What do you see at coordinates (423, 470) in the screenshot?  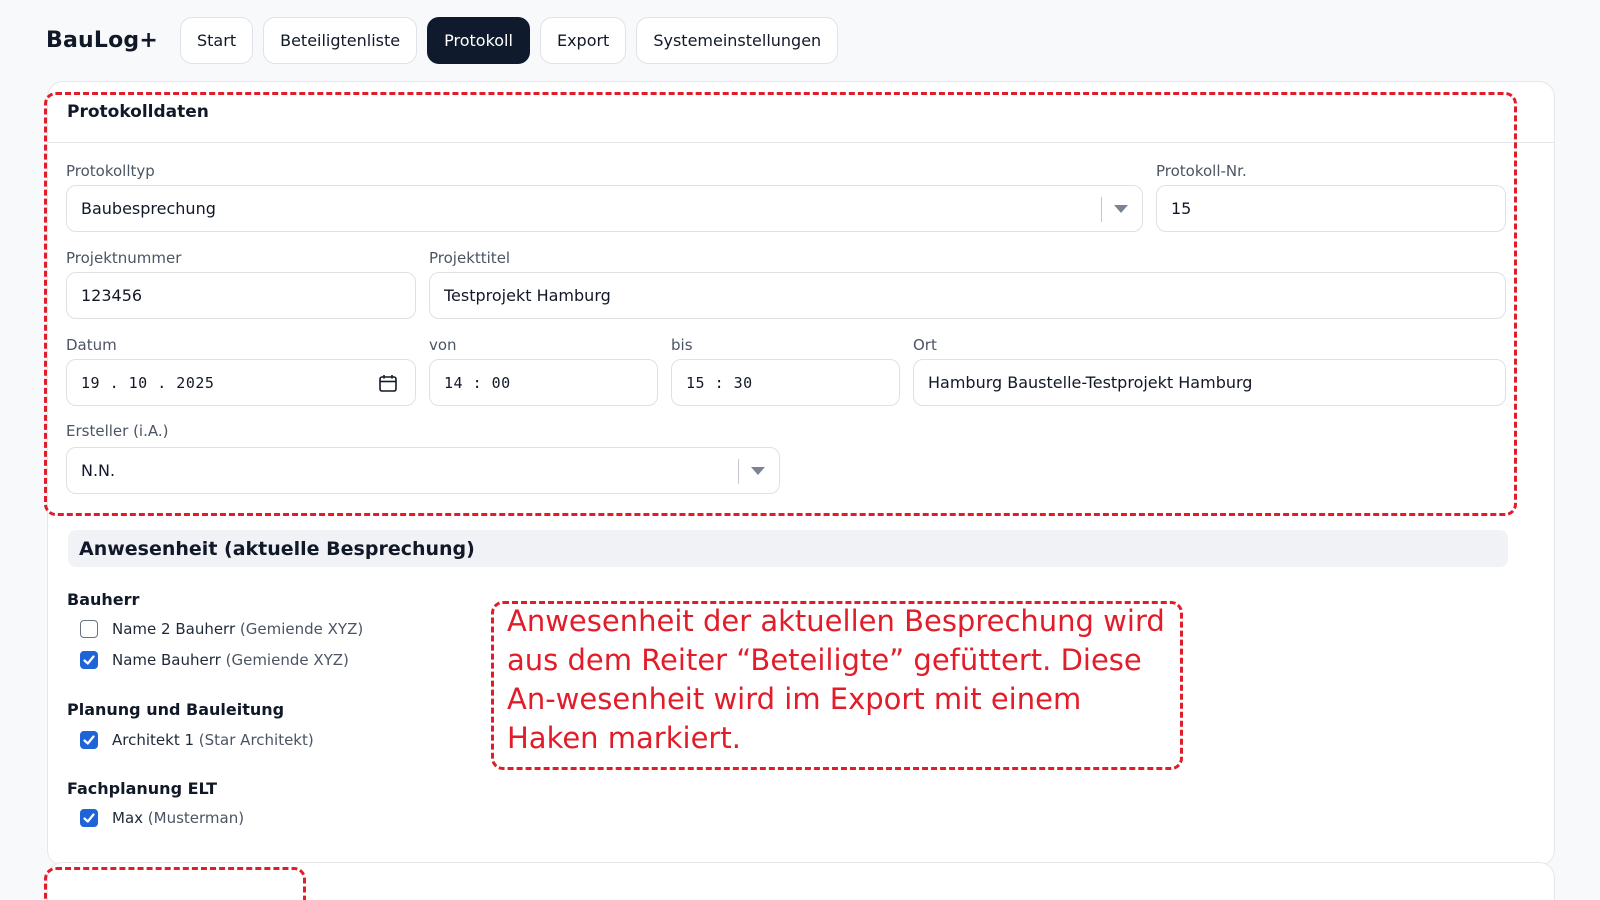 I see `author-select: N.N.` at bounding box center [423, 470].